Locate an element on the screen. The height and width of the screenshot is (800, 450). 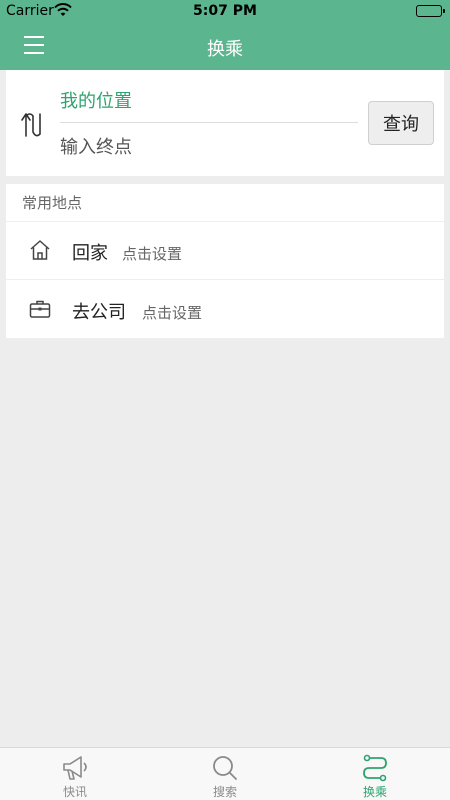
megaphone-icon is located at coordinates (75, 768).